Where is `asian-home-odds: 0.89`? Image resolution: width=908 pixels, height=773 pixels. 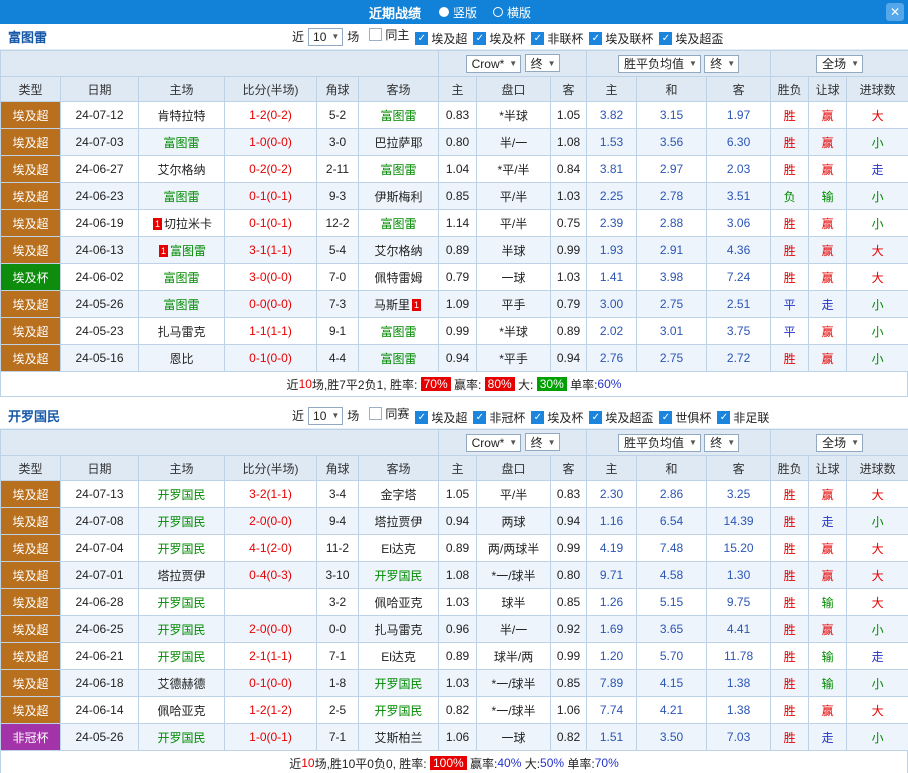
asian-home-odds: 0.89 is located at coordinates (458, 548).